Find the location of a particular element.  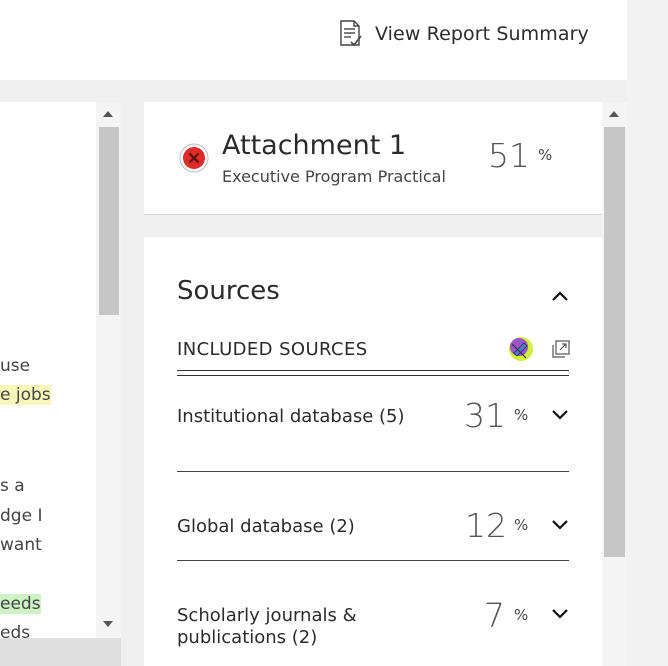

report-checklist-icon is located at coordinates (351, 34).